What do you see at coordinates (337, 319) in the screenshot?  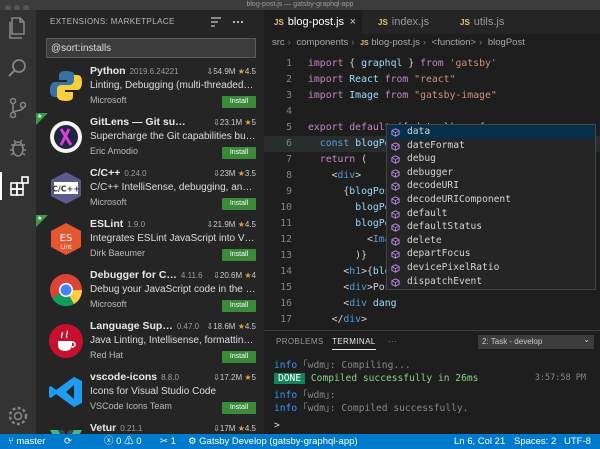 I see `line-text: </div>` at bounding box center [337, 319].